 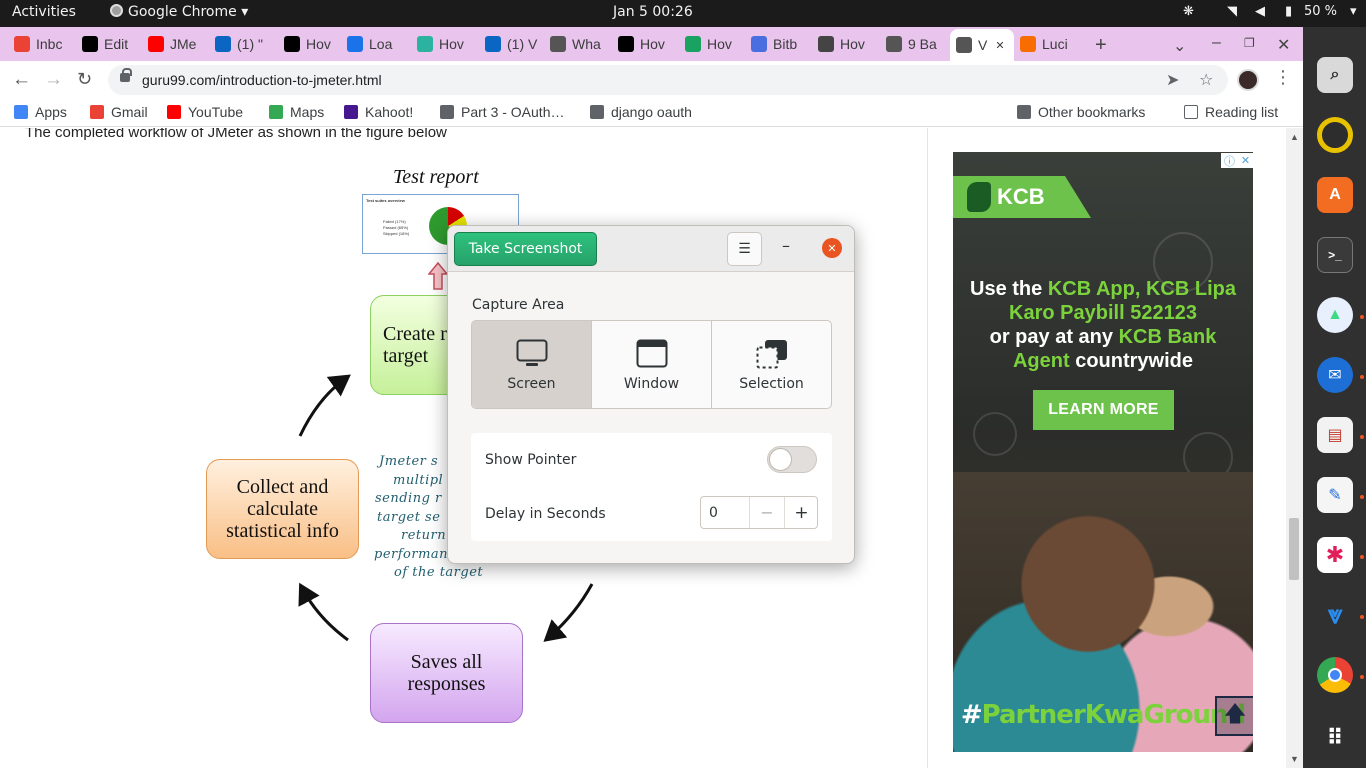 I want to click on minimize-icon: –, so click(x=786, y=245).